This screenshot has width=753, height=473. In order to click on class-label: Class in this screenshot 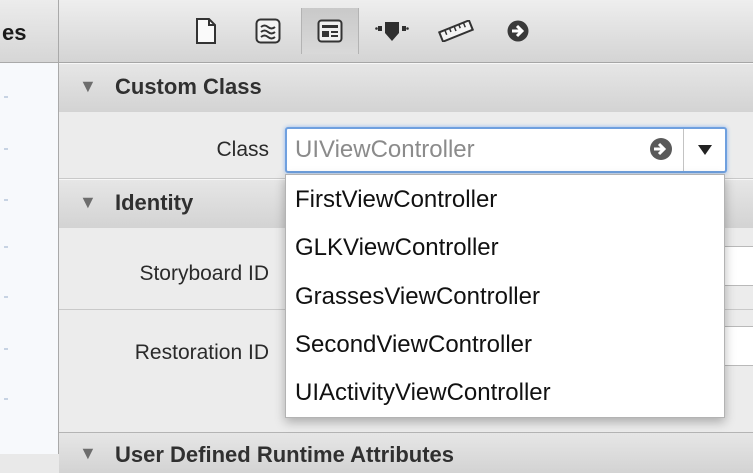, I will do `click(242, 149)`.